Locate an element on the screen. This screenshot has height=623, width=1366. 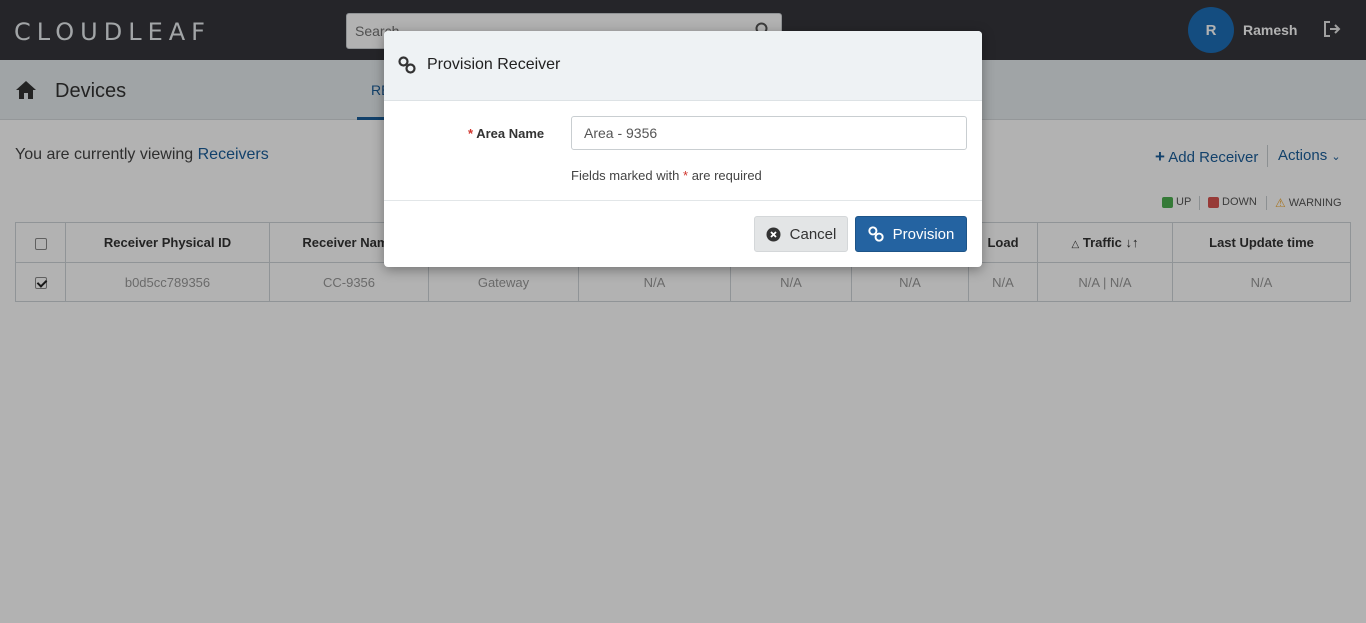
provision-label: Provision is located at coordinates (923, 234).